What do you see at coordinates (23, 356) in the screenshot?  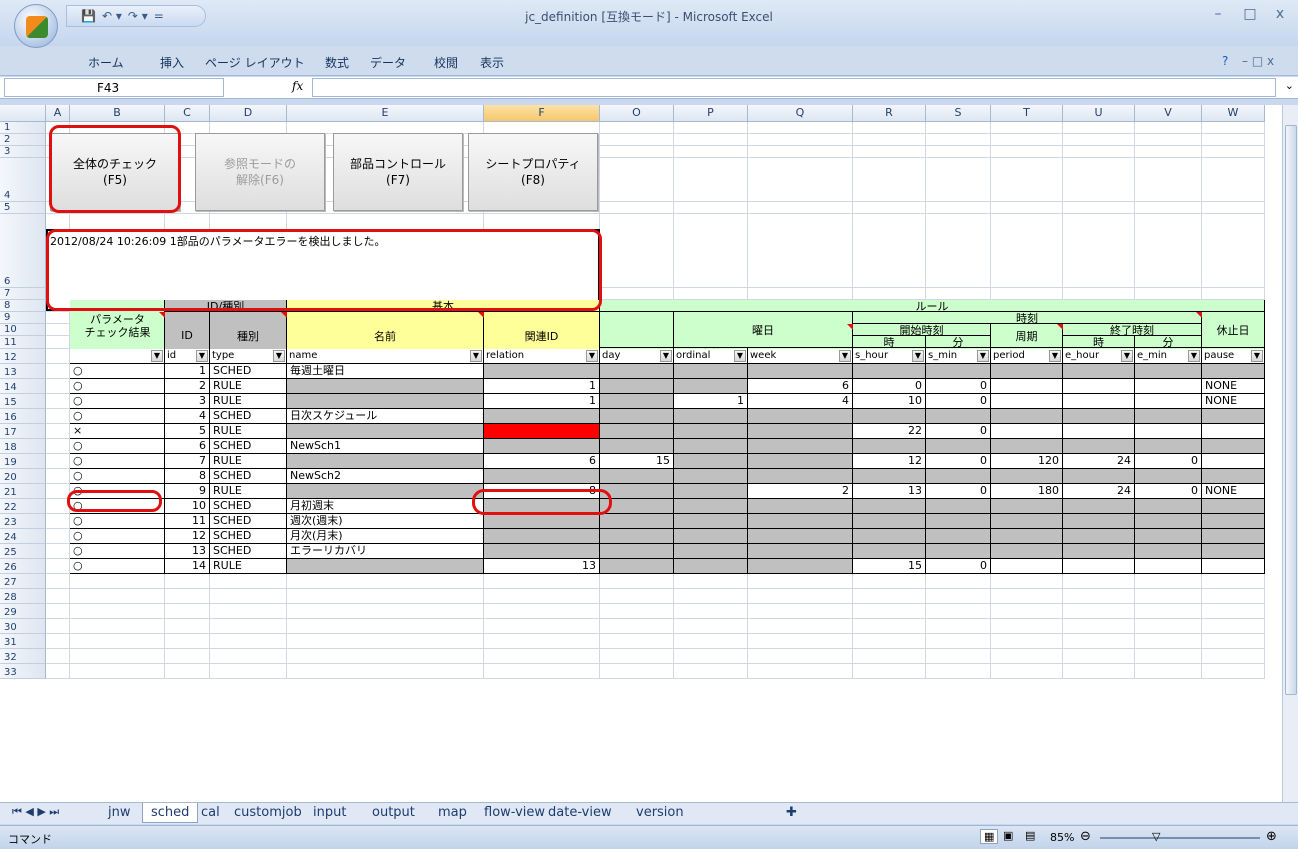 I see `row-header-12: 12` at bounding box center [23, 356].